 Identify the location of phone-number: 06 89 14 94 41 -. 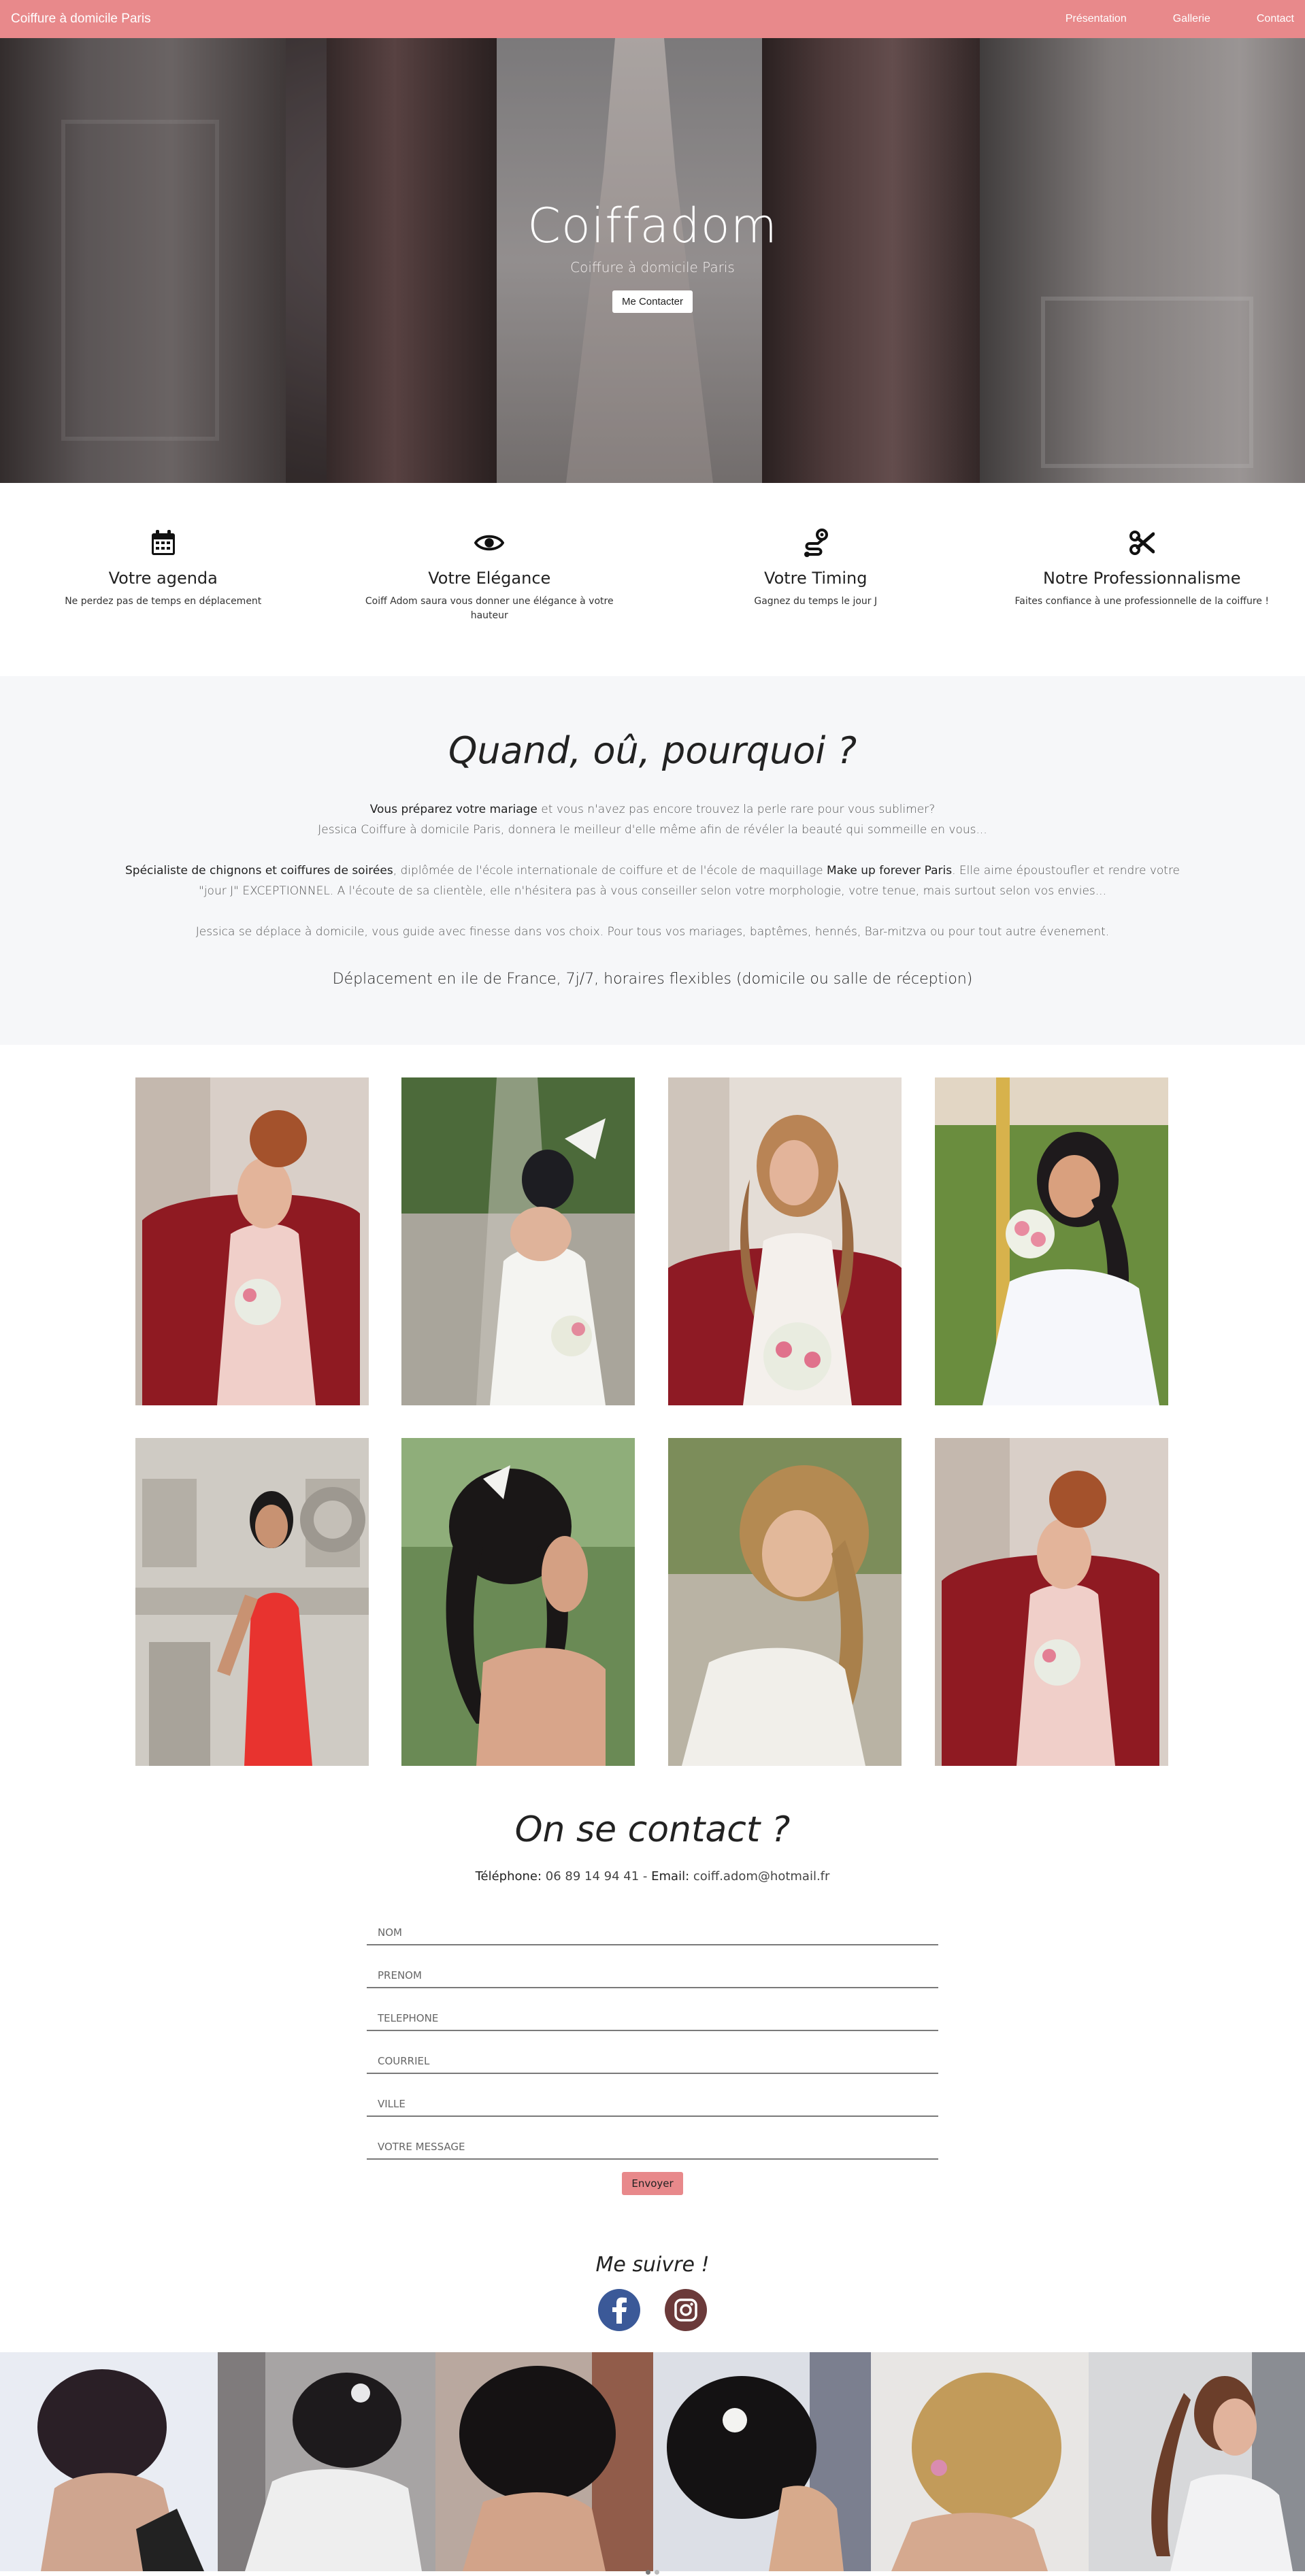
(597, 1876).